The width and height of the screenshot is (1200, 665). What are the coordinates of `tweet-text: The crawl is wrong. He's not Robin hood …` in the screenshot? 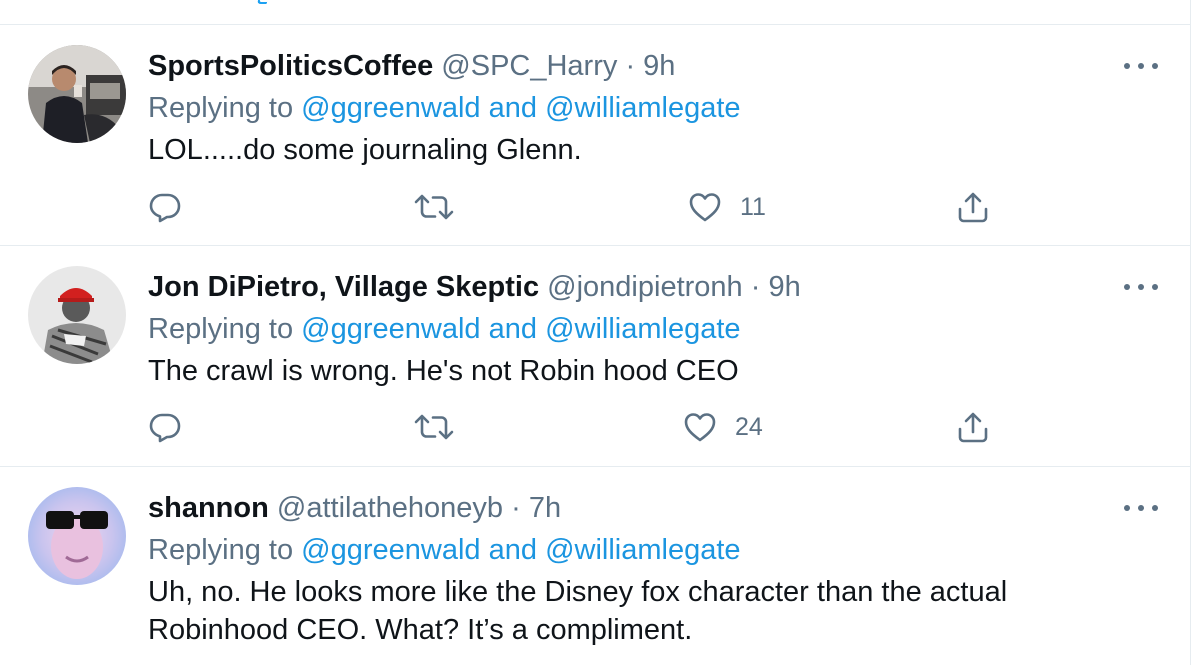 It's located at (443, 371).